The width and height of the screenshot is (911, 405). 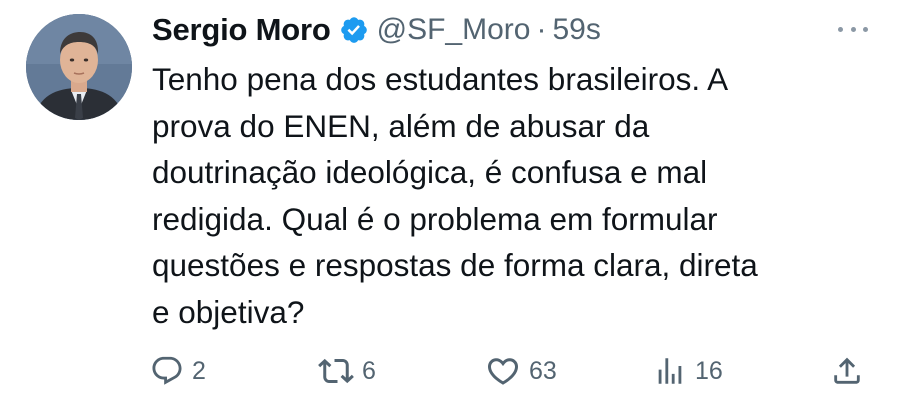 I want to click on avatar, so click(x=79, y=67).